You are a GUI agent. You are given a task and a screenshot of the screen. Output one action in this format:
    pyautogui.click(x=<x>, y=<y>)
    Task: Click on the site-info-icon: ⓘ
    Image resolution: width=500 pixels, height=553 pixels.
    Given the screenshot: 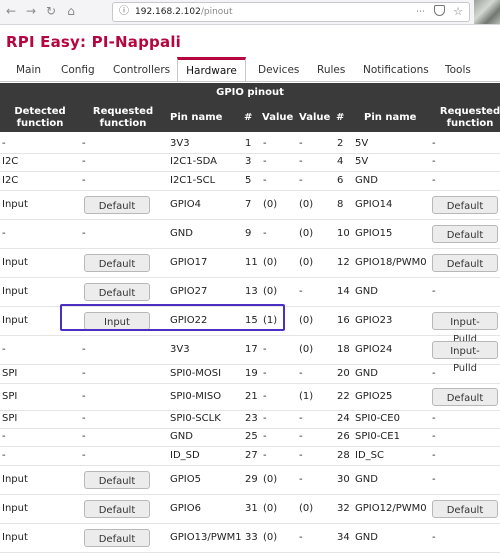 What is the action you would take?
    pyautogui.click(x=124, y=12)
    